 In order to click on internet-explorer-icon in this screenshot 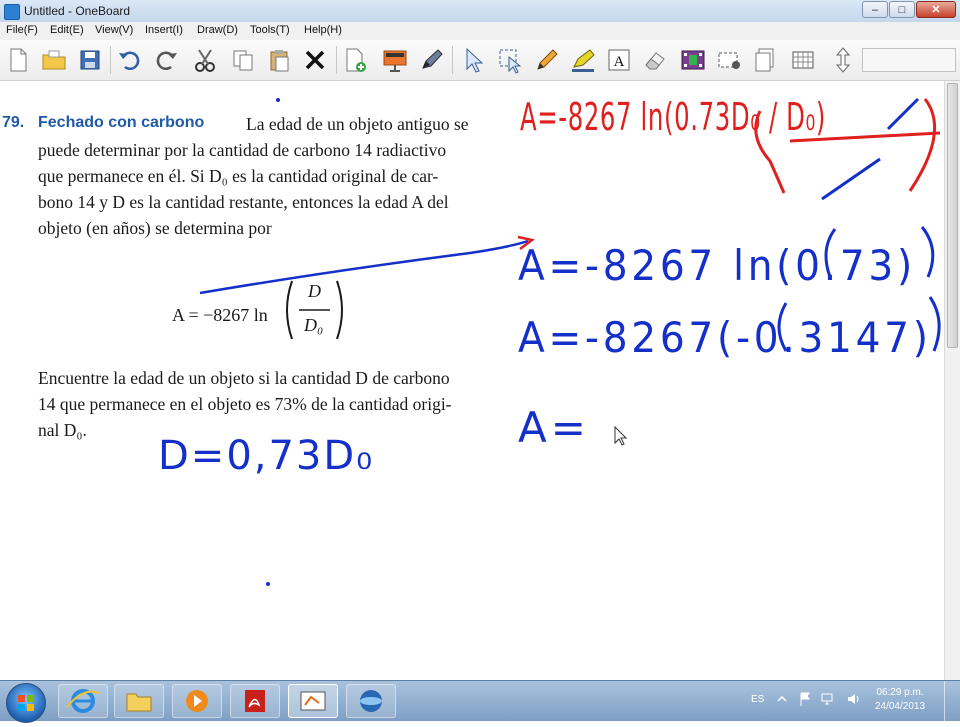, I will do `click(83, 701)`.